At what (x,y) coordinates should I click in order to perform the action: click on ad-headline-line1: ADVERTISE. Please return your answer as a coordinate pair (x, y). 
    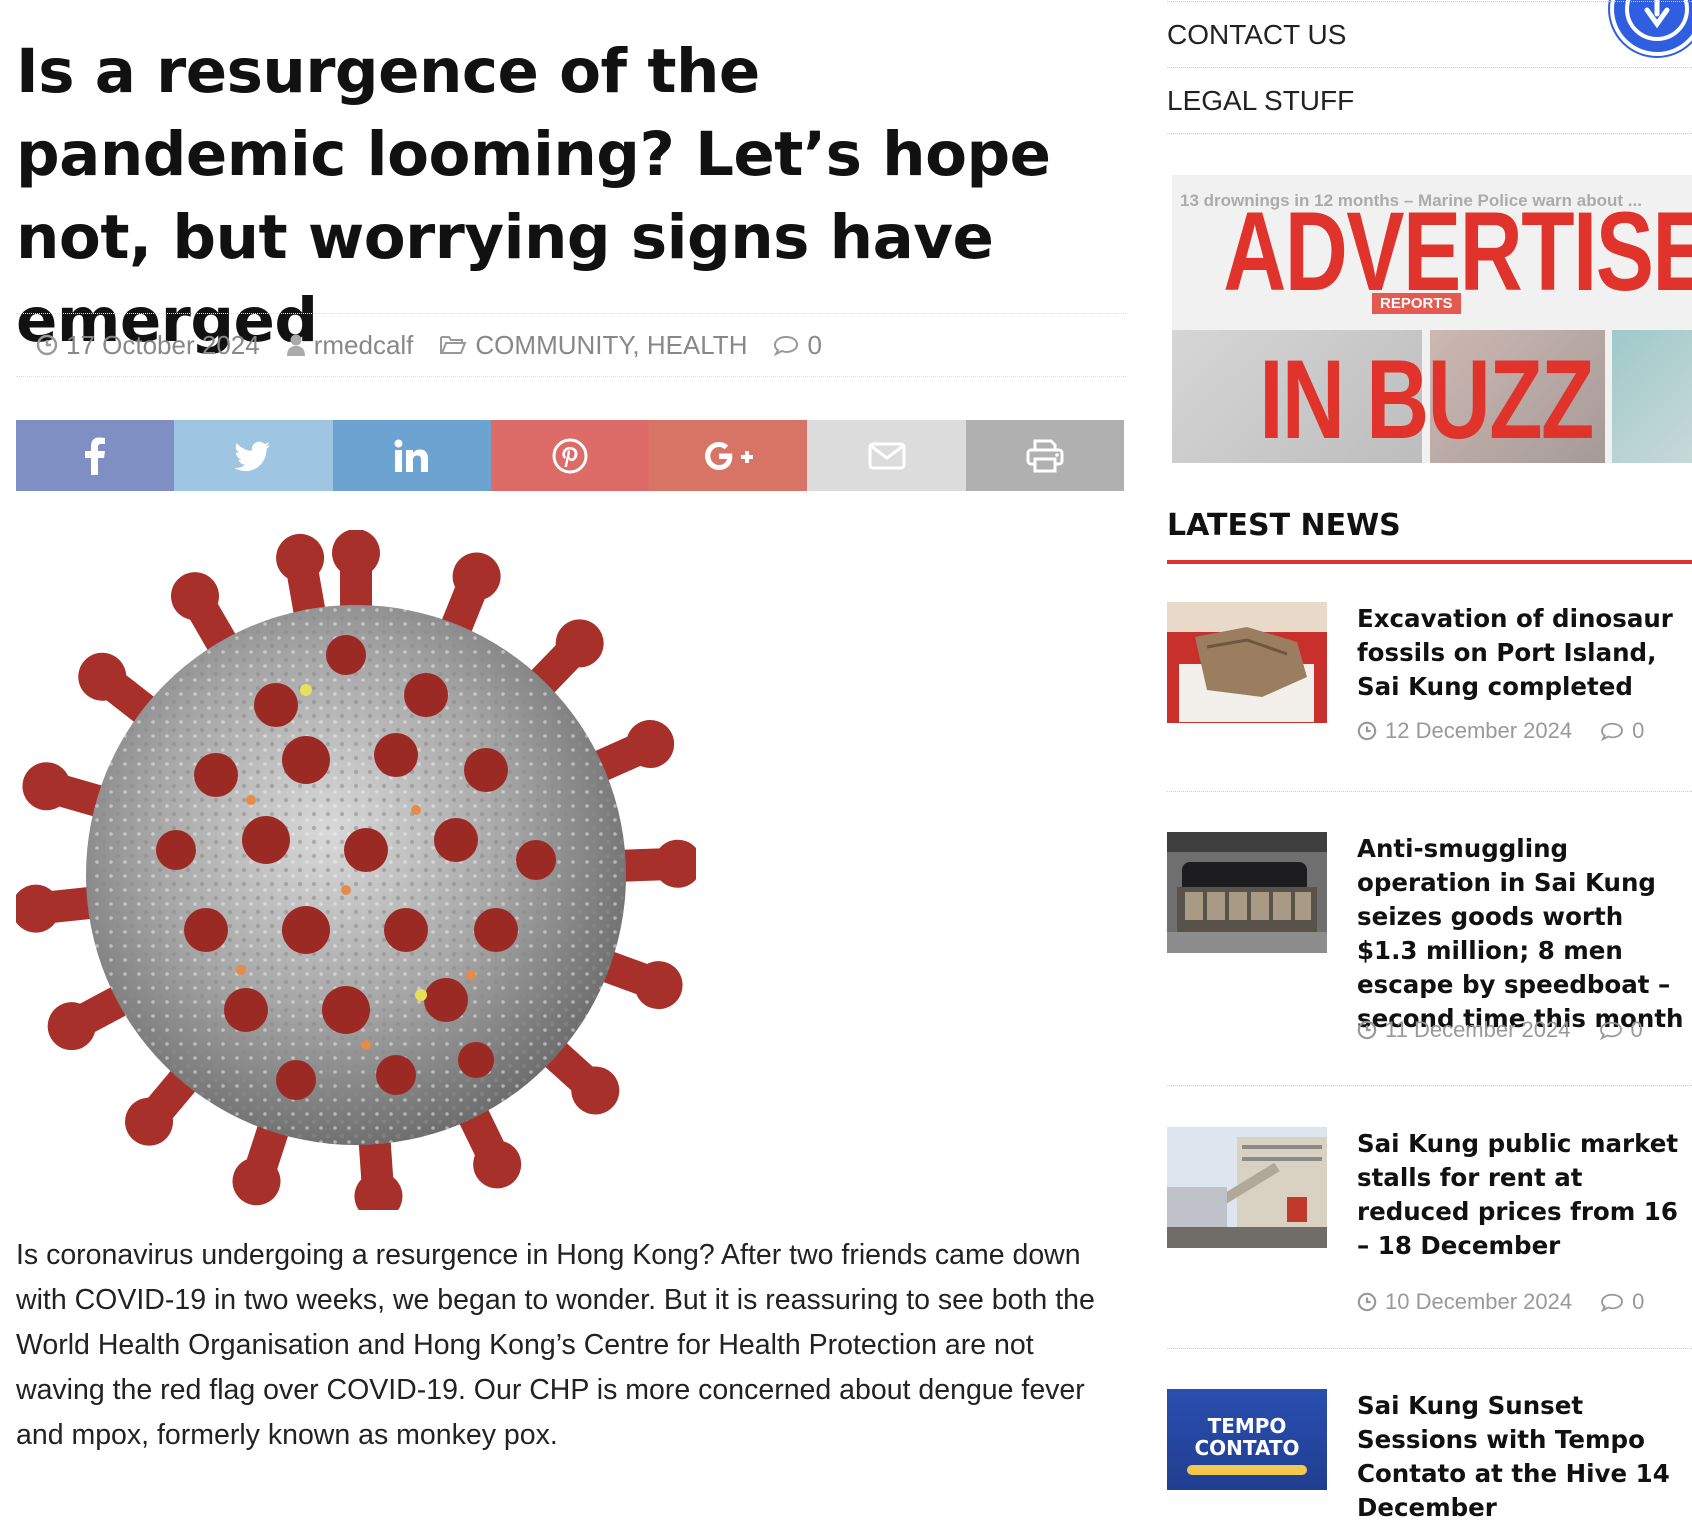
    Looking at the image, I should click on (1457, 251).